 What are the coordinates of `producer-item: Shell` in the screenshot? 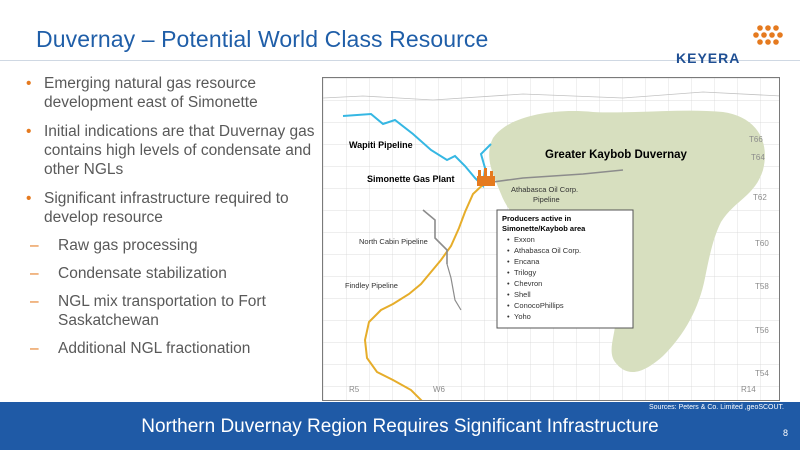 It's located at (522, 294).